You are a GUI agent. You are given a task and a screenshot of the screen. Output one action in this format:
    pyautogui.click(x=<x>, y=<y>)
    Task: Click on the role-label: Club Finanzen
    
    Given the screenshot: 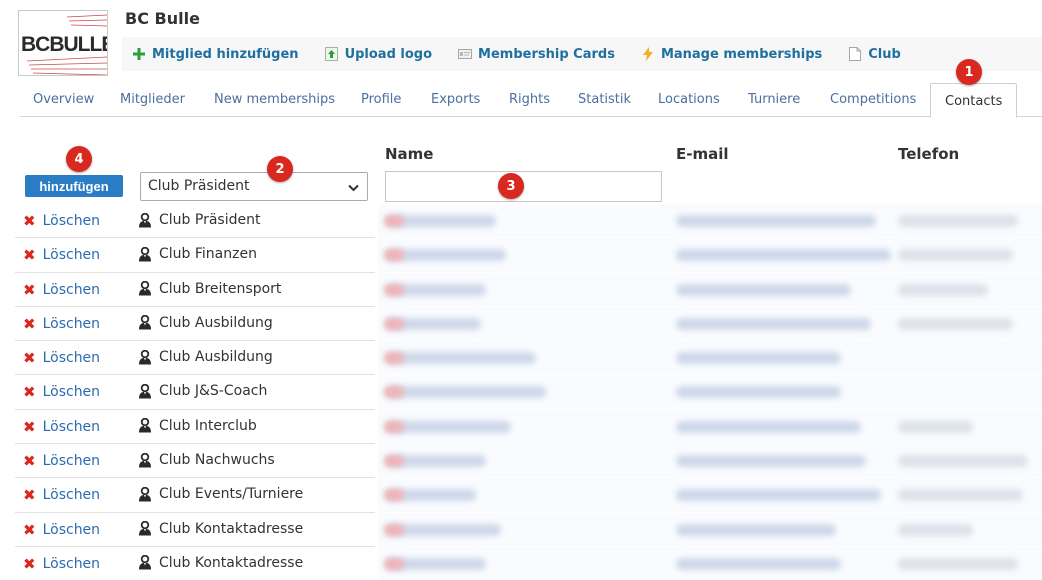 What is the action you would take?
    pyautogui.click(x=197, y=254)
    